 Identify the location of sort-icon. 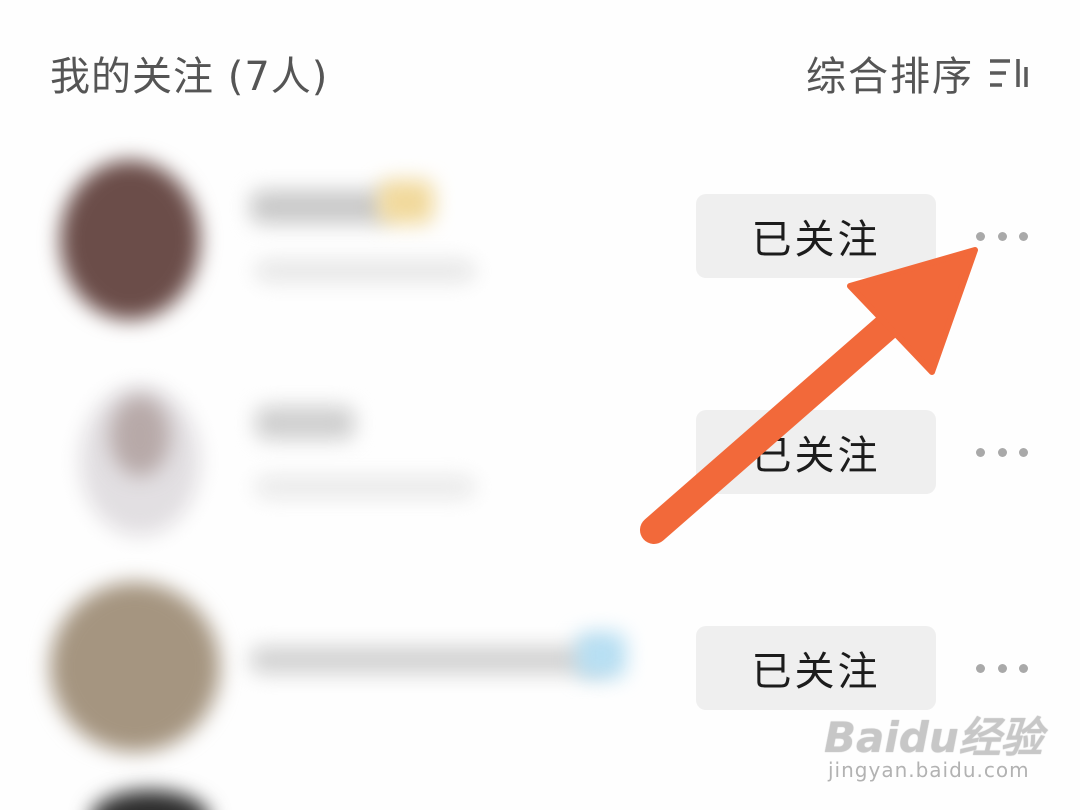
(1009, 73).